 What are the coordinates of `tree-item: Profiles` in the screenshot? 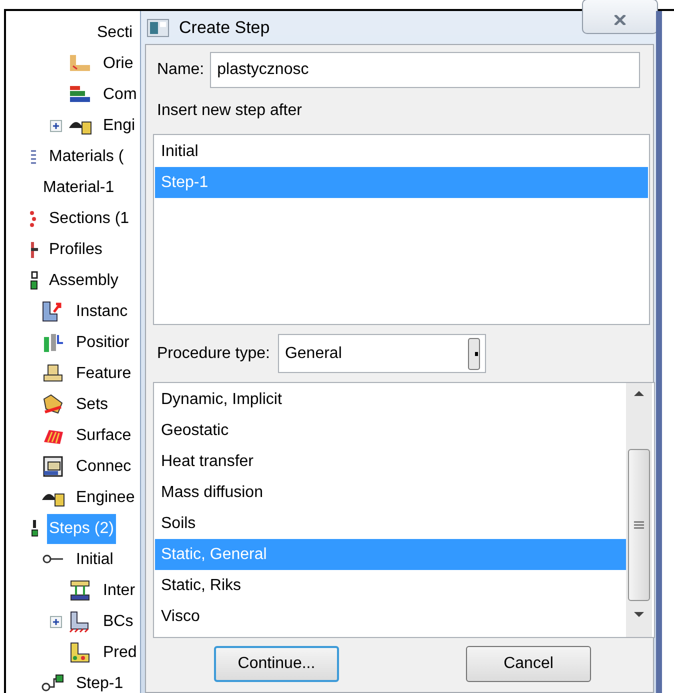 It's located at (75, 249).